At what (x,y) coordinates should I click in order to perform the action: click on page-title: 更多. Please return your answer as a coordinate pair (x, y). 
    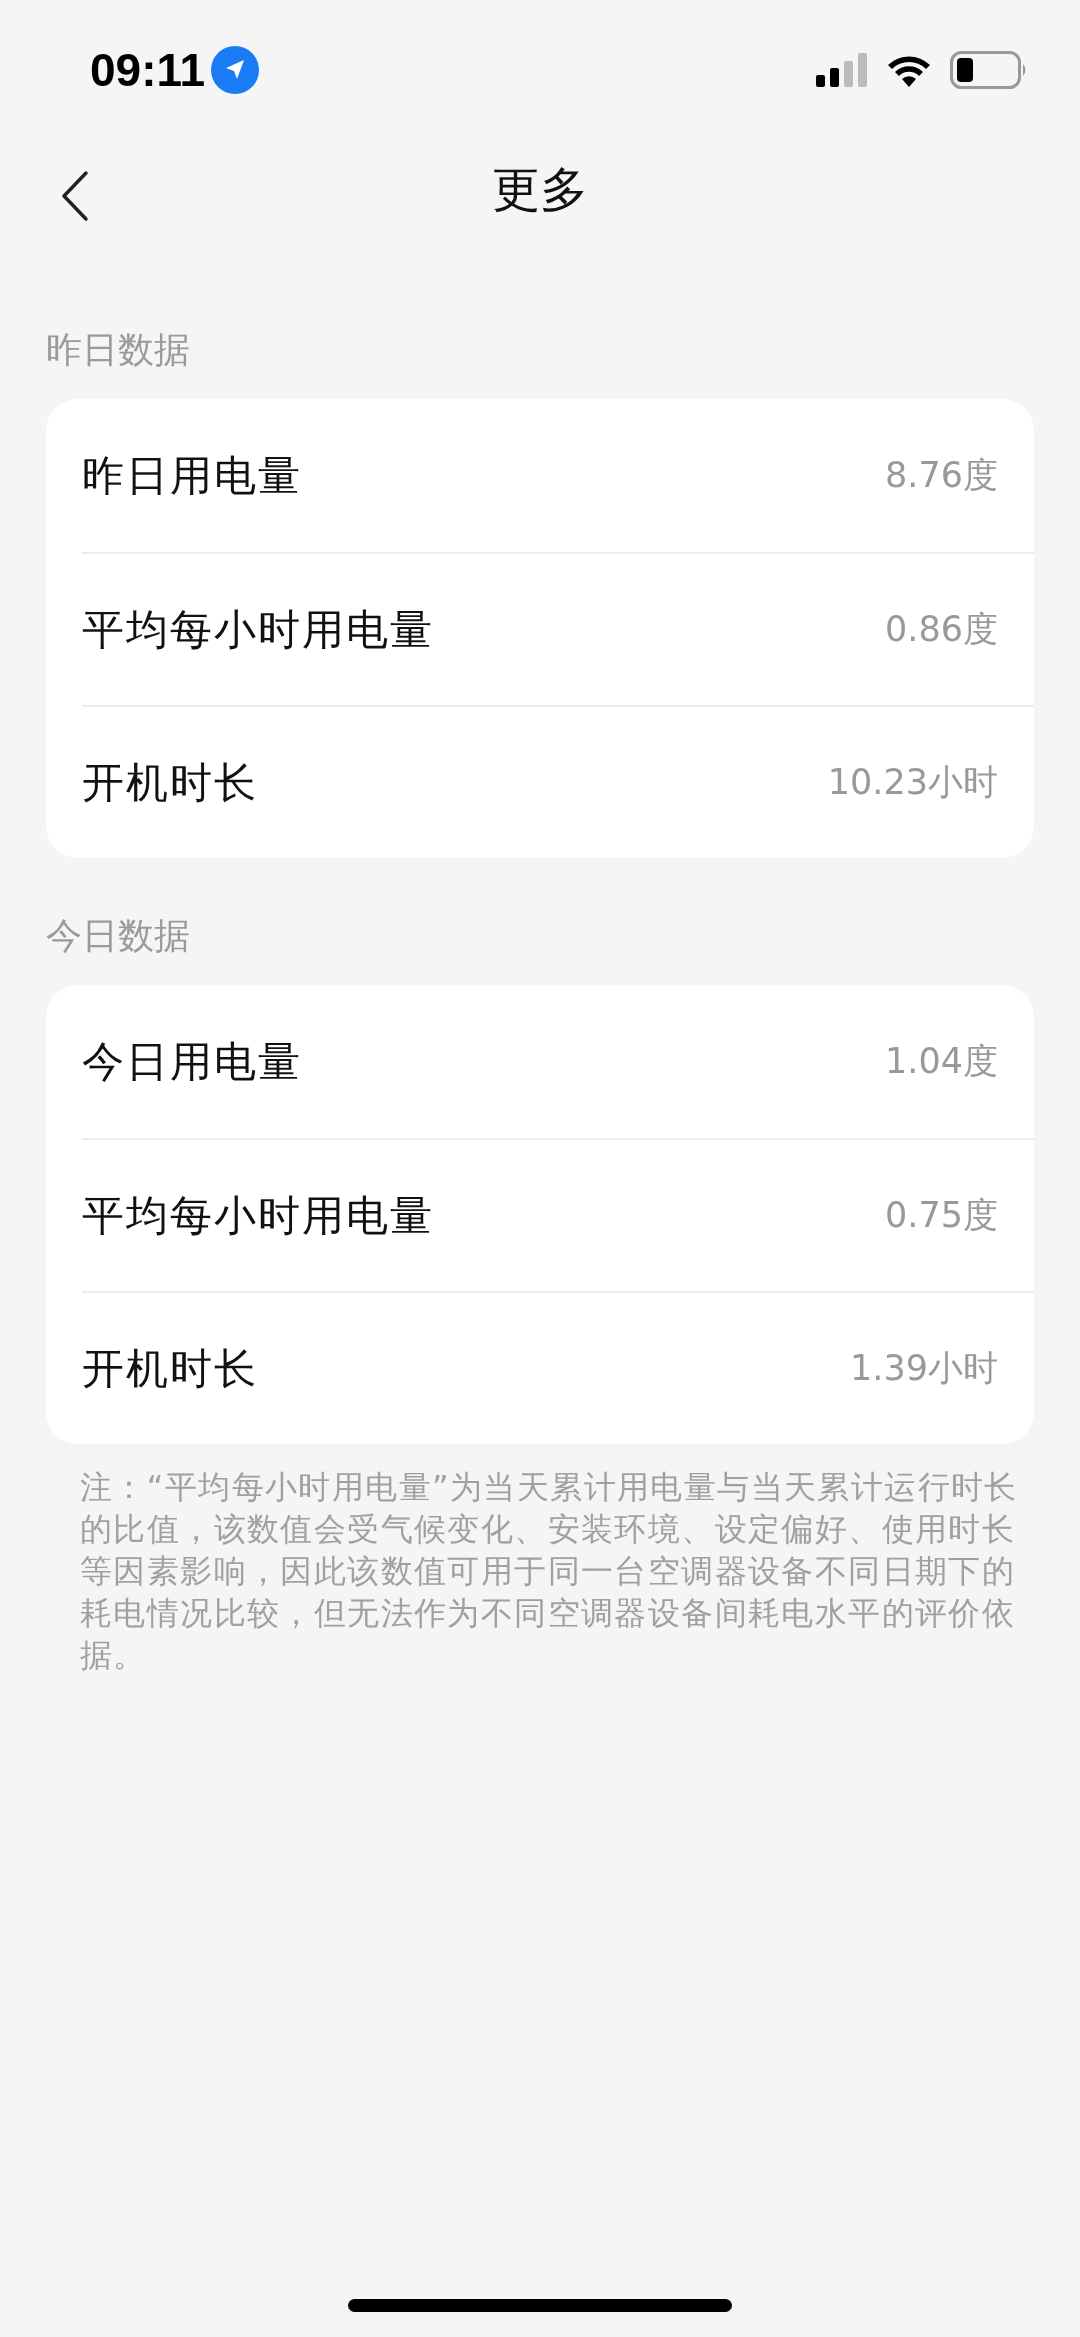
    Looking at the image, I should click on (540, 189).